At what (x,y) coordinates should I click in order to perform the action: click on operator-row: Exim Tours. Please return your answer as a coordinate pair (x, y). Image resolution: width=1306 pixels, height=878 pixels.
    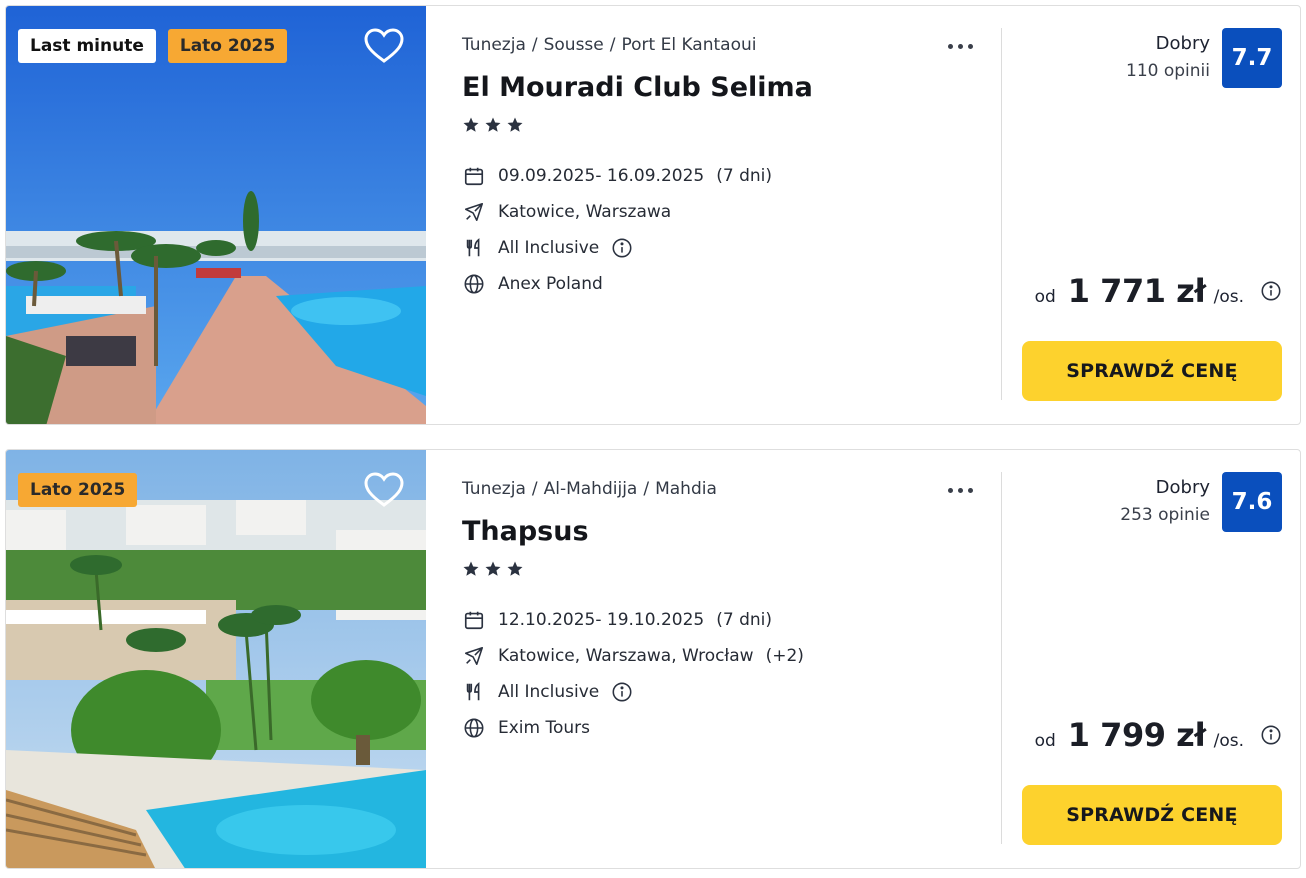
    Looking at the image, I should click on (633, 728).